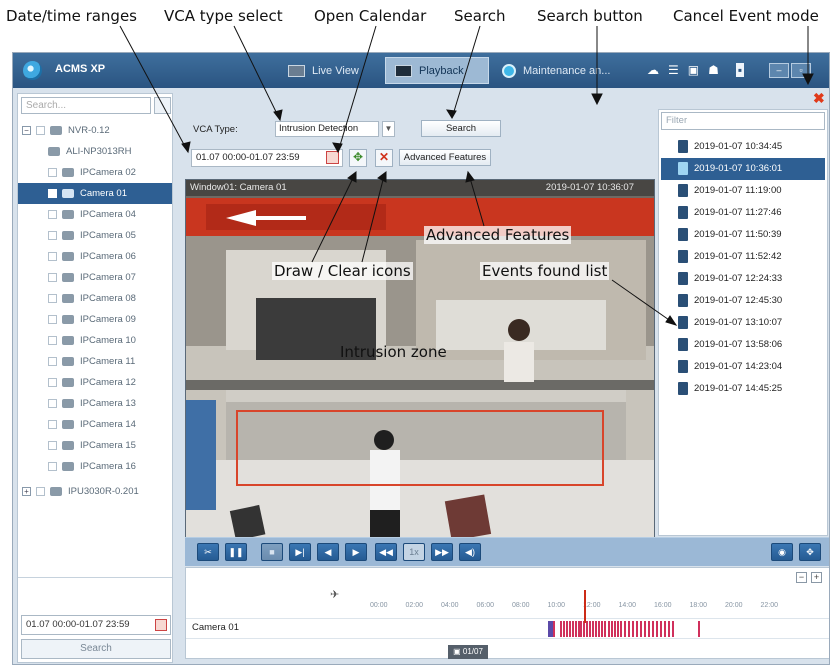  Describe the element at coordinates (743, 235) in the screenshot. I see `event-list-item: 2019-01-07 11:50:39` at that location.